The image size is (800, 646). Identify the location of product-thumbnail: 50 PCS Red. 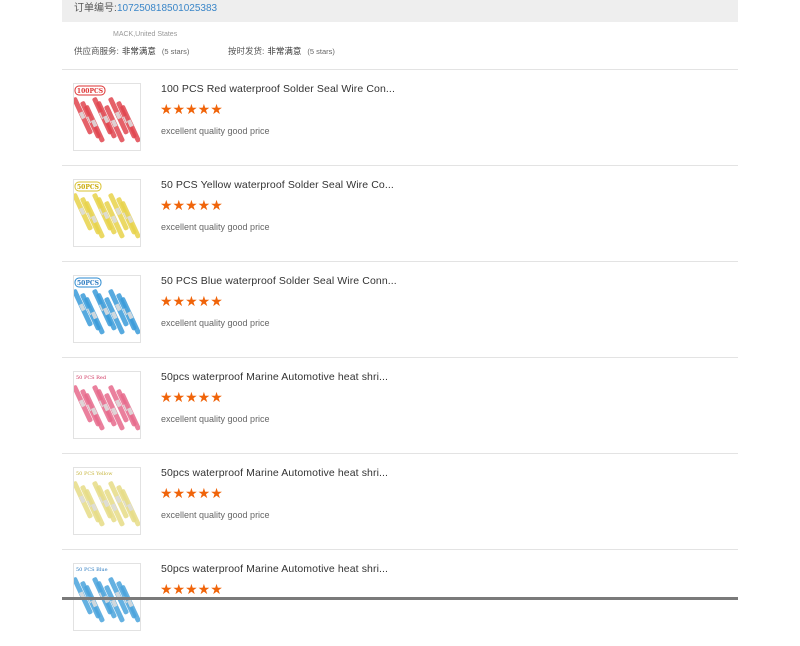
(107, 405).